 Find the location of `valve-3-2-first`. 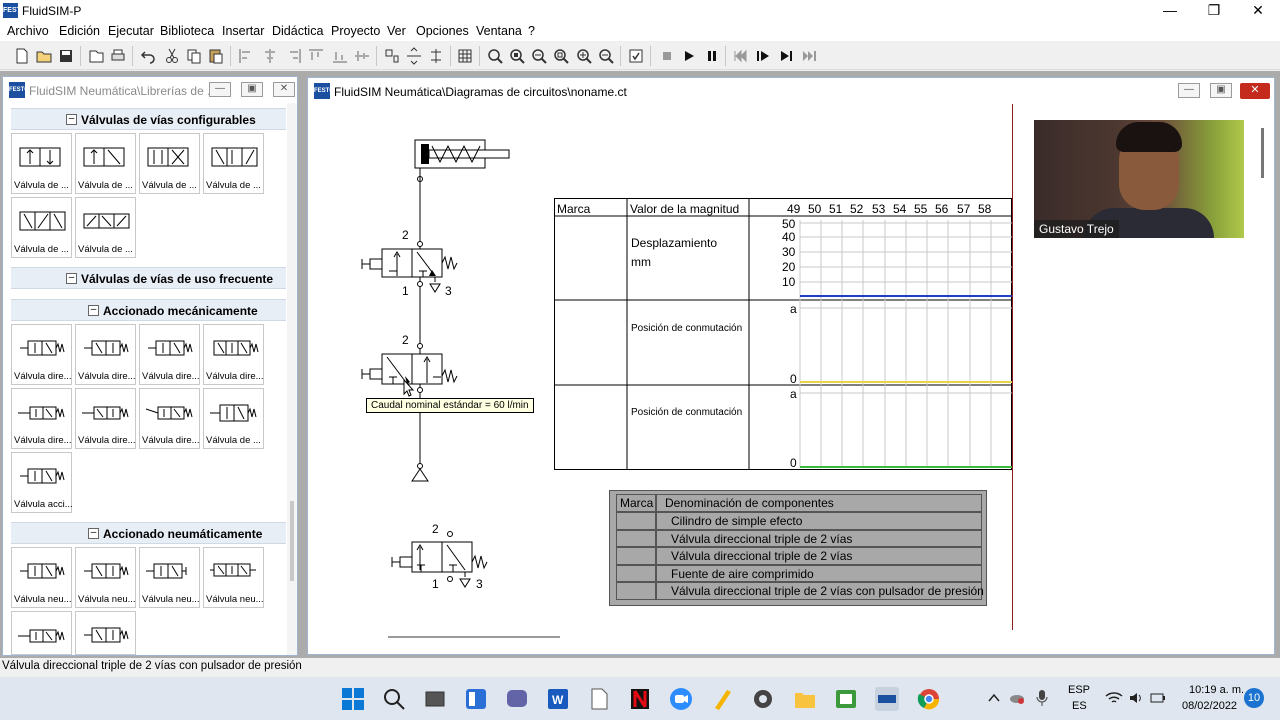

valve-3-2-first is located at coordinates (409, 267).